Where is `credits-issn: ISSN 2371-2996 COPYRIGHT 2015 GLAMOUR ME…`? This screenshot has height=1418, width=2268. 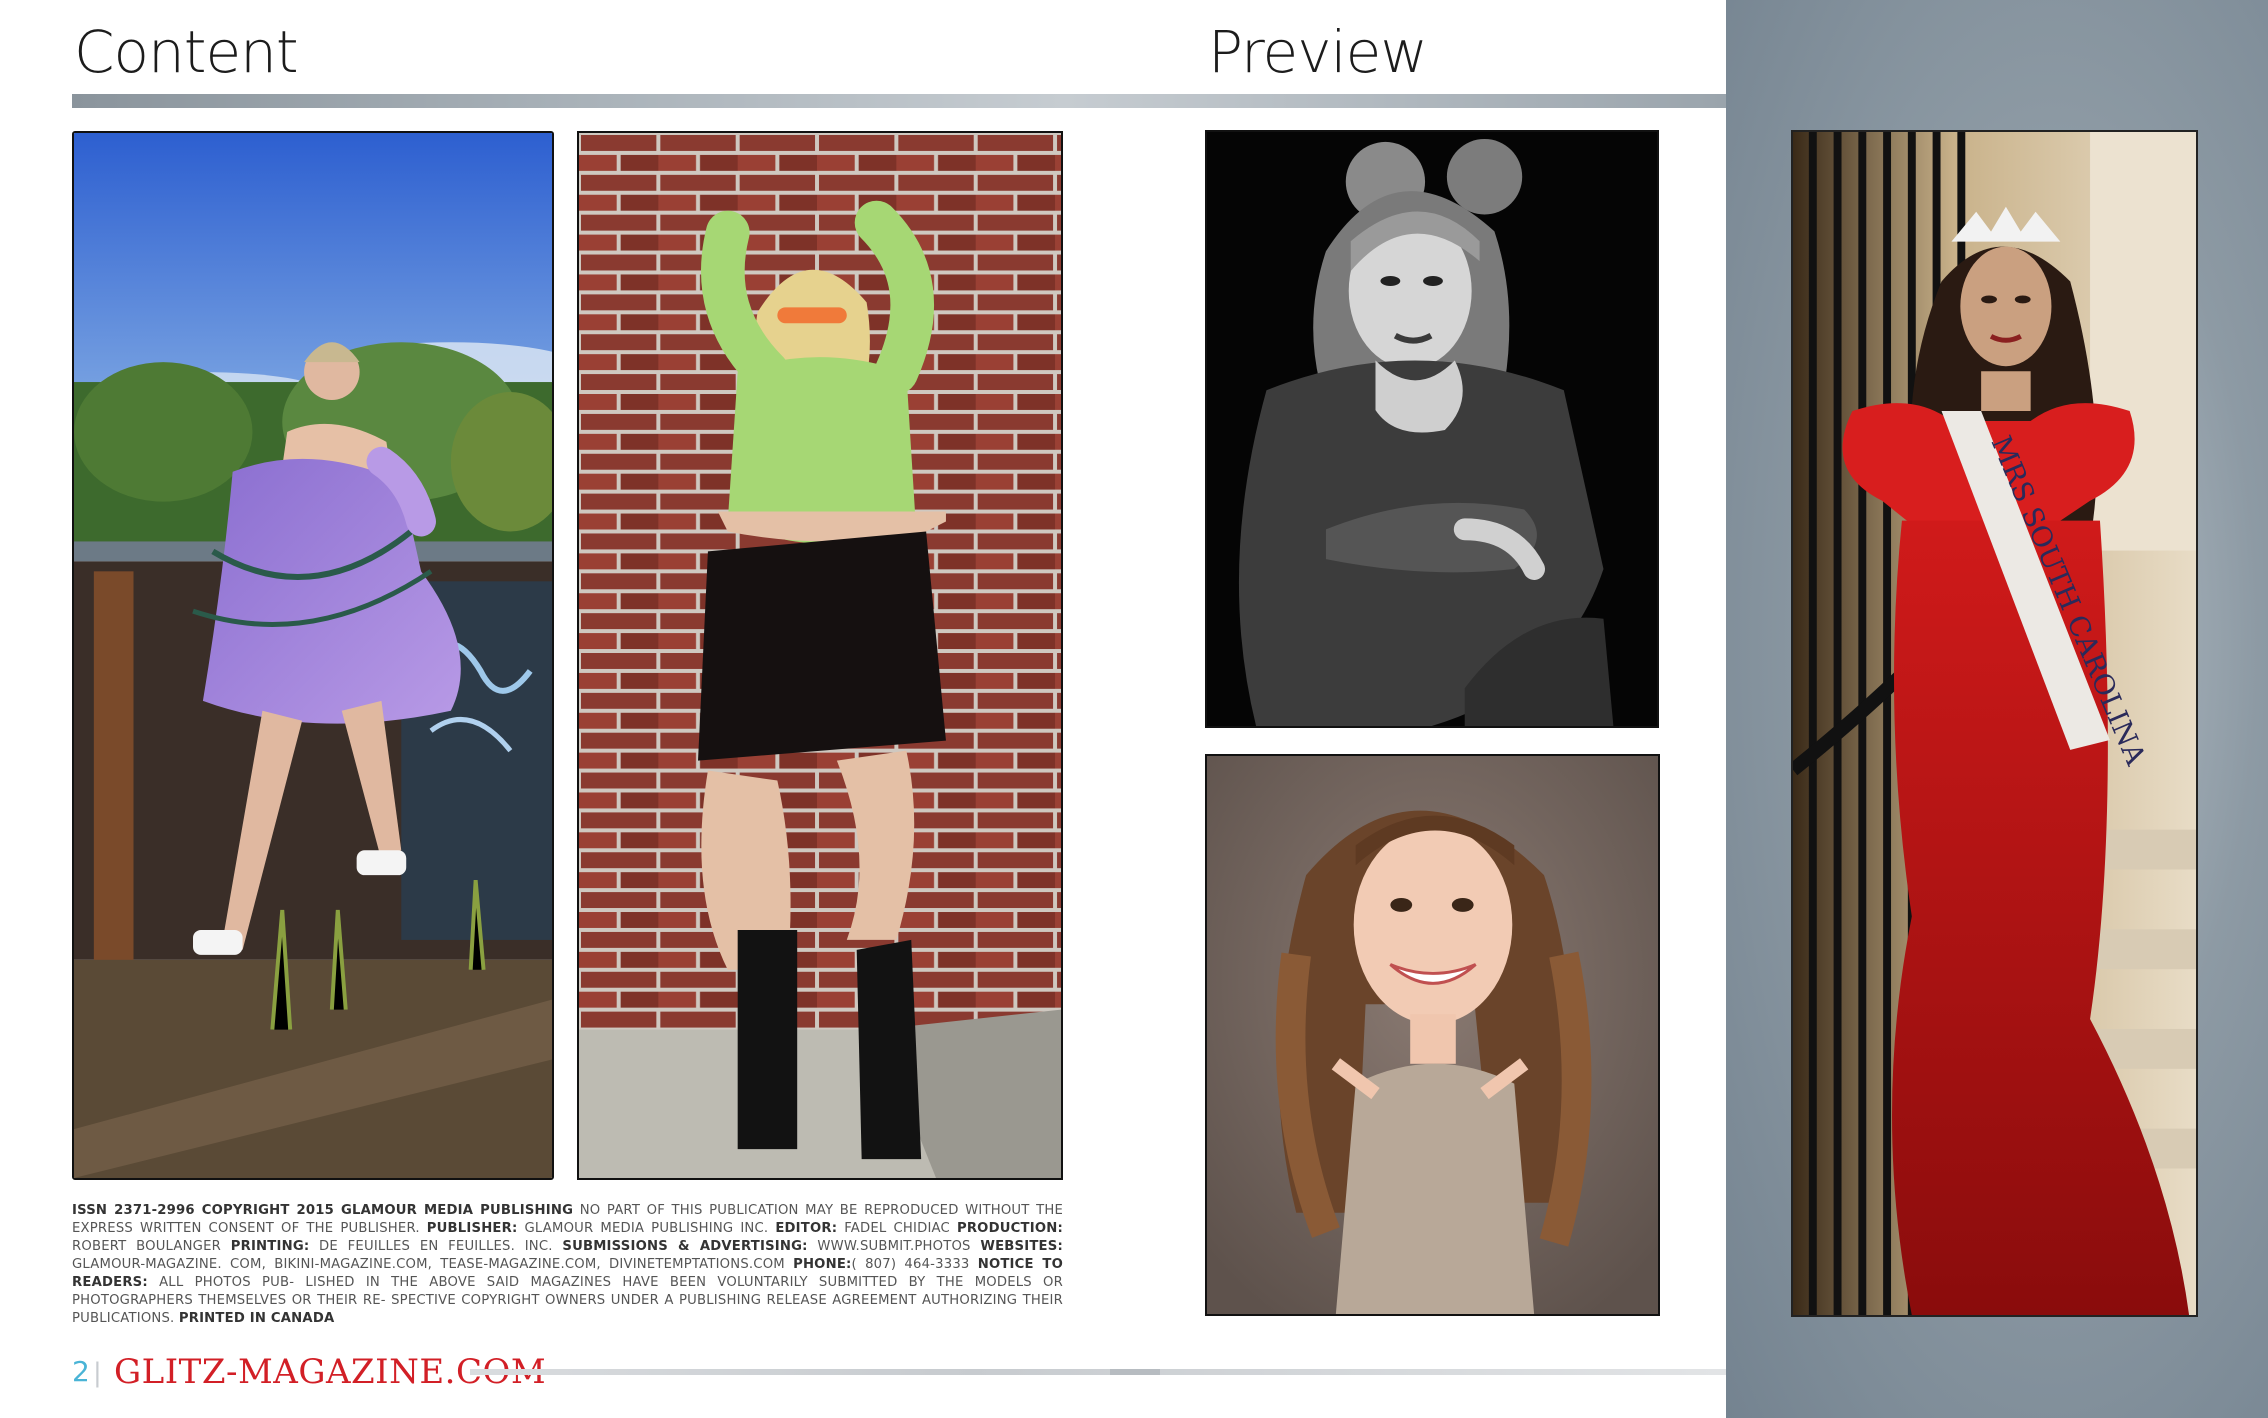
credits-issn: ISSN 2371-2996 COPYRIGHT 2015 GLAMOUR ME… is located at coordinates (323, 1210).